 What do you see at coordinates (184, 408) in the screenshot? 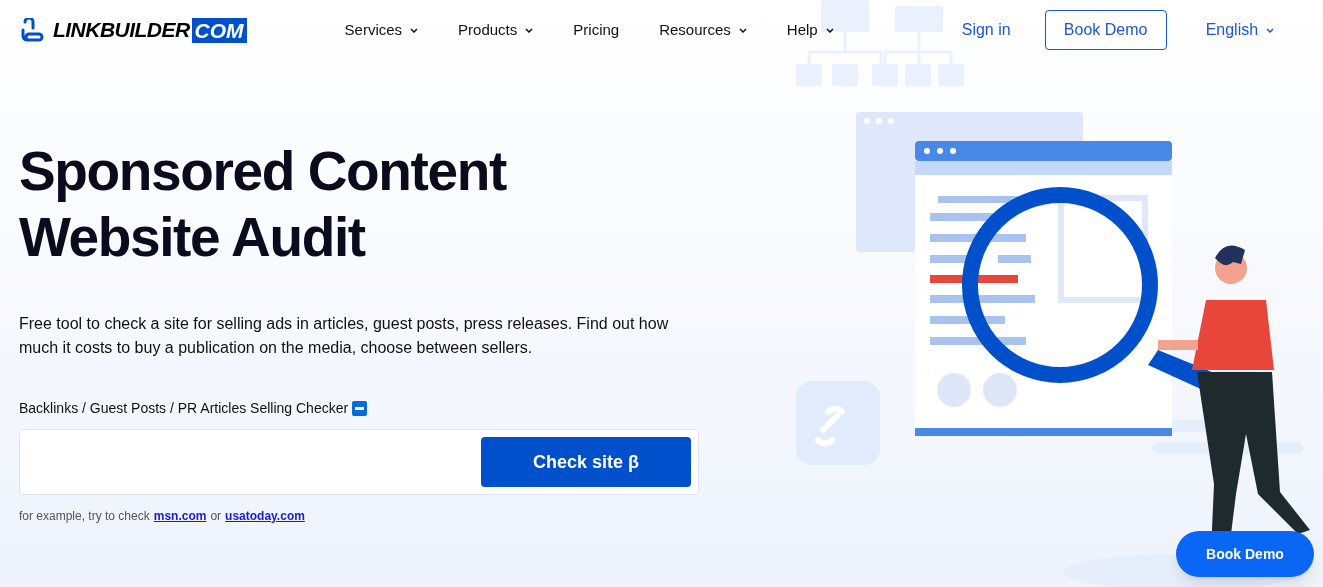
I see `checker-label: Backlinks / Guest Posts / PR Articles Selling Checker` at bounding box center [184, 408].